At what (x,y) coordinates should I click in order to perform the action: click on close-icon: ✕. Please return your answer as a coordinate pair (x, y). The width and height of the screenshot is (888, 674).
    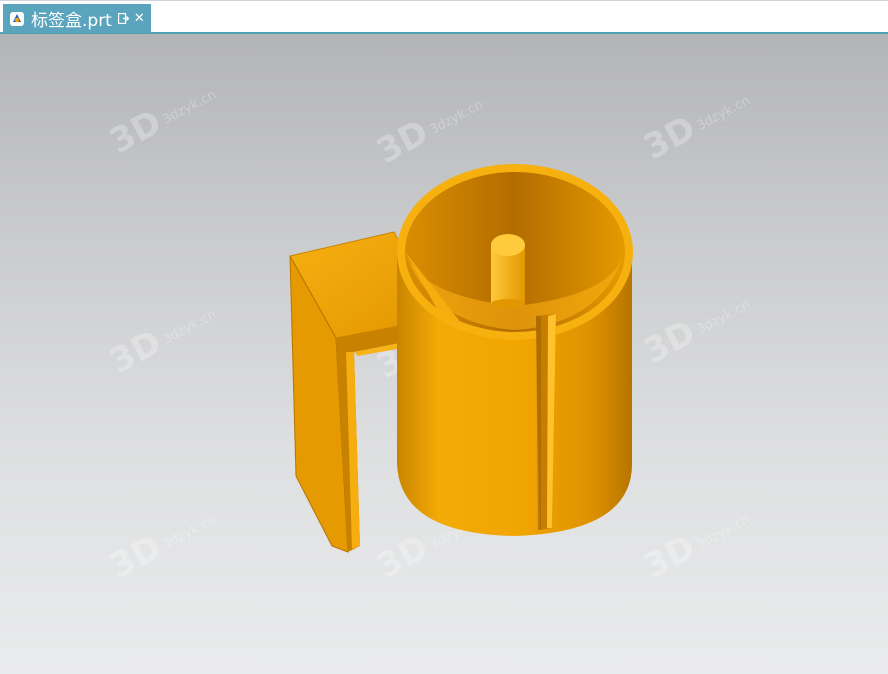
    Looking at the image, I should click on (139, 18).